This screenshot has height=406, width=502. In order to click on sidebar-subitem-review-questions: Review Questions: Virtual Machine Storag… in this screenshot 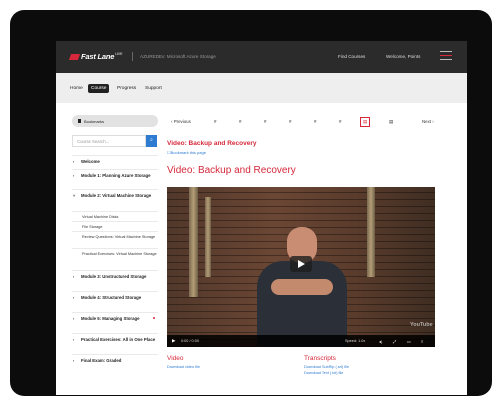, I will do `click(115, 235)`.